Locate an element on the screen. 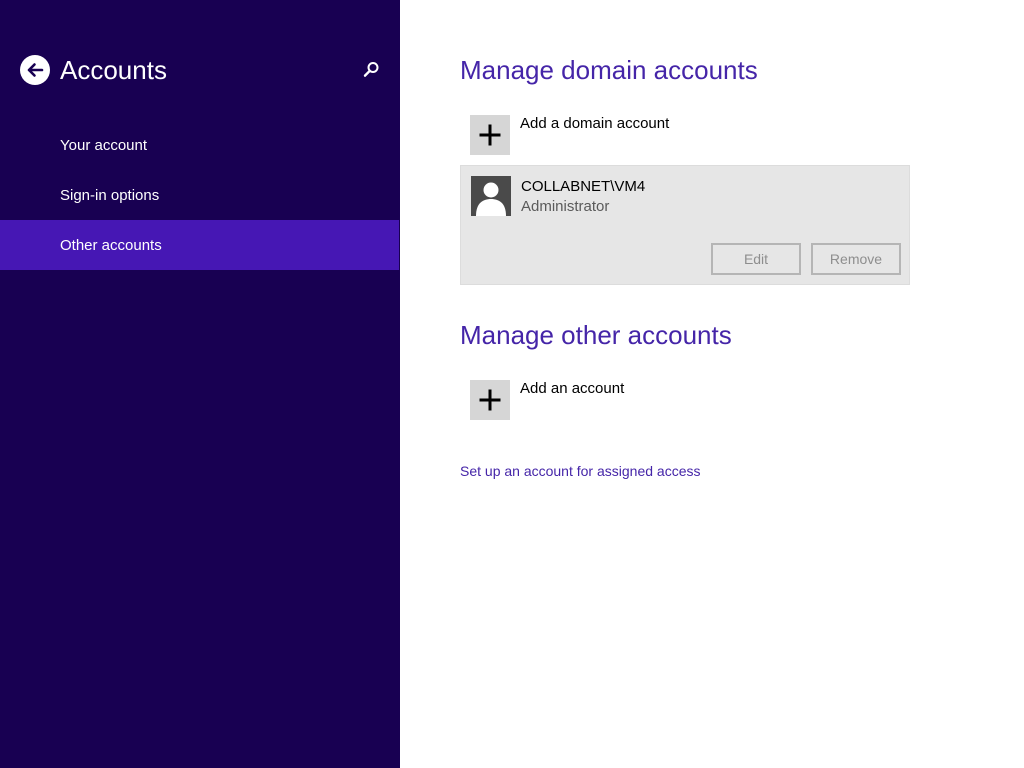 This screenshot has width=1024, height=768. sidebar-item-label: Your account is located at coordinates (104, 145).